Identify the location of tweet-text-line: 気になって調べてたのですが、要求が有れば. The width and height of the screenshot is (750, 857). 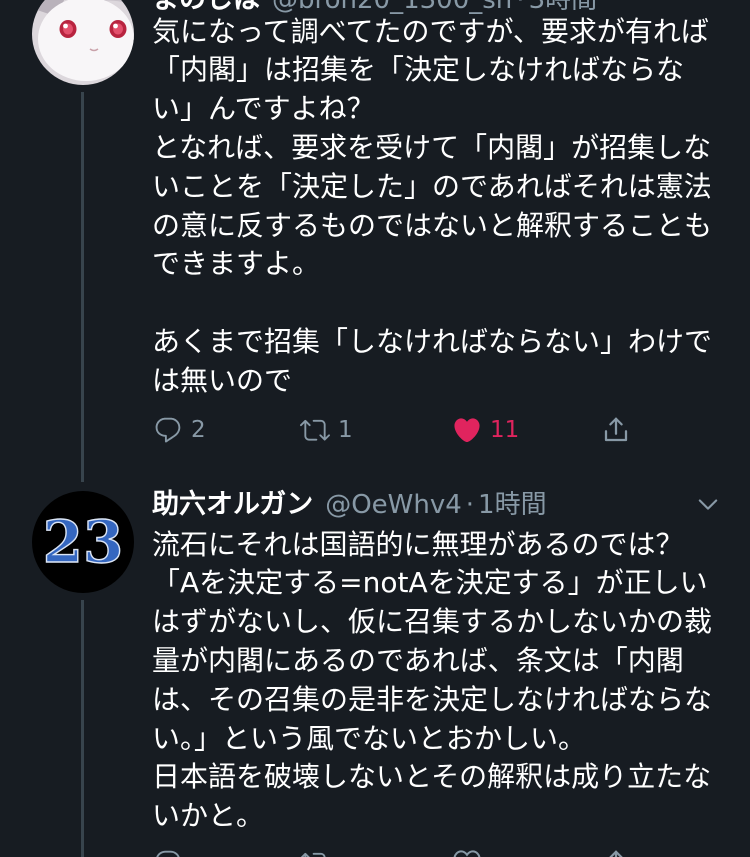
(430, 31).